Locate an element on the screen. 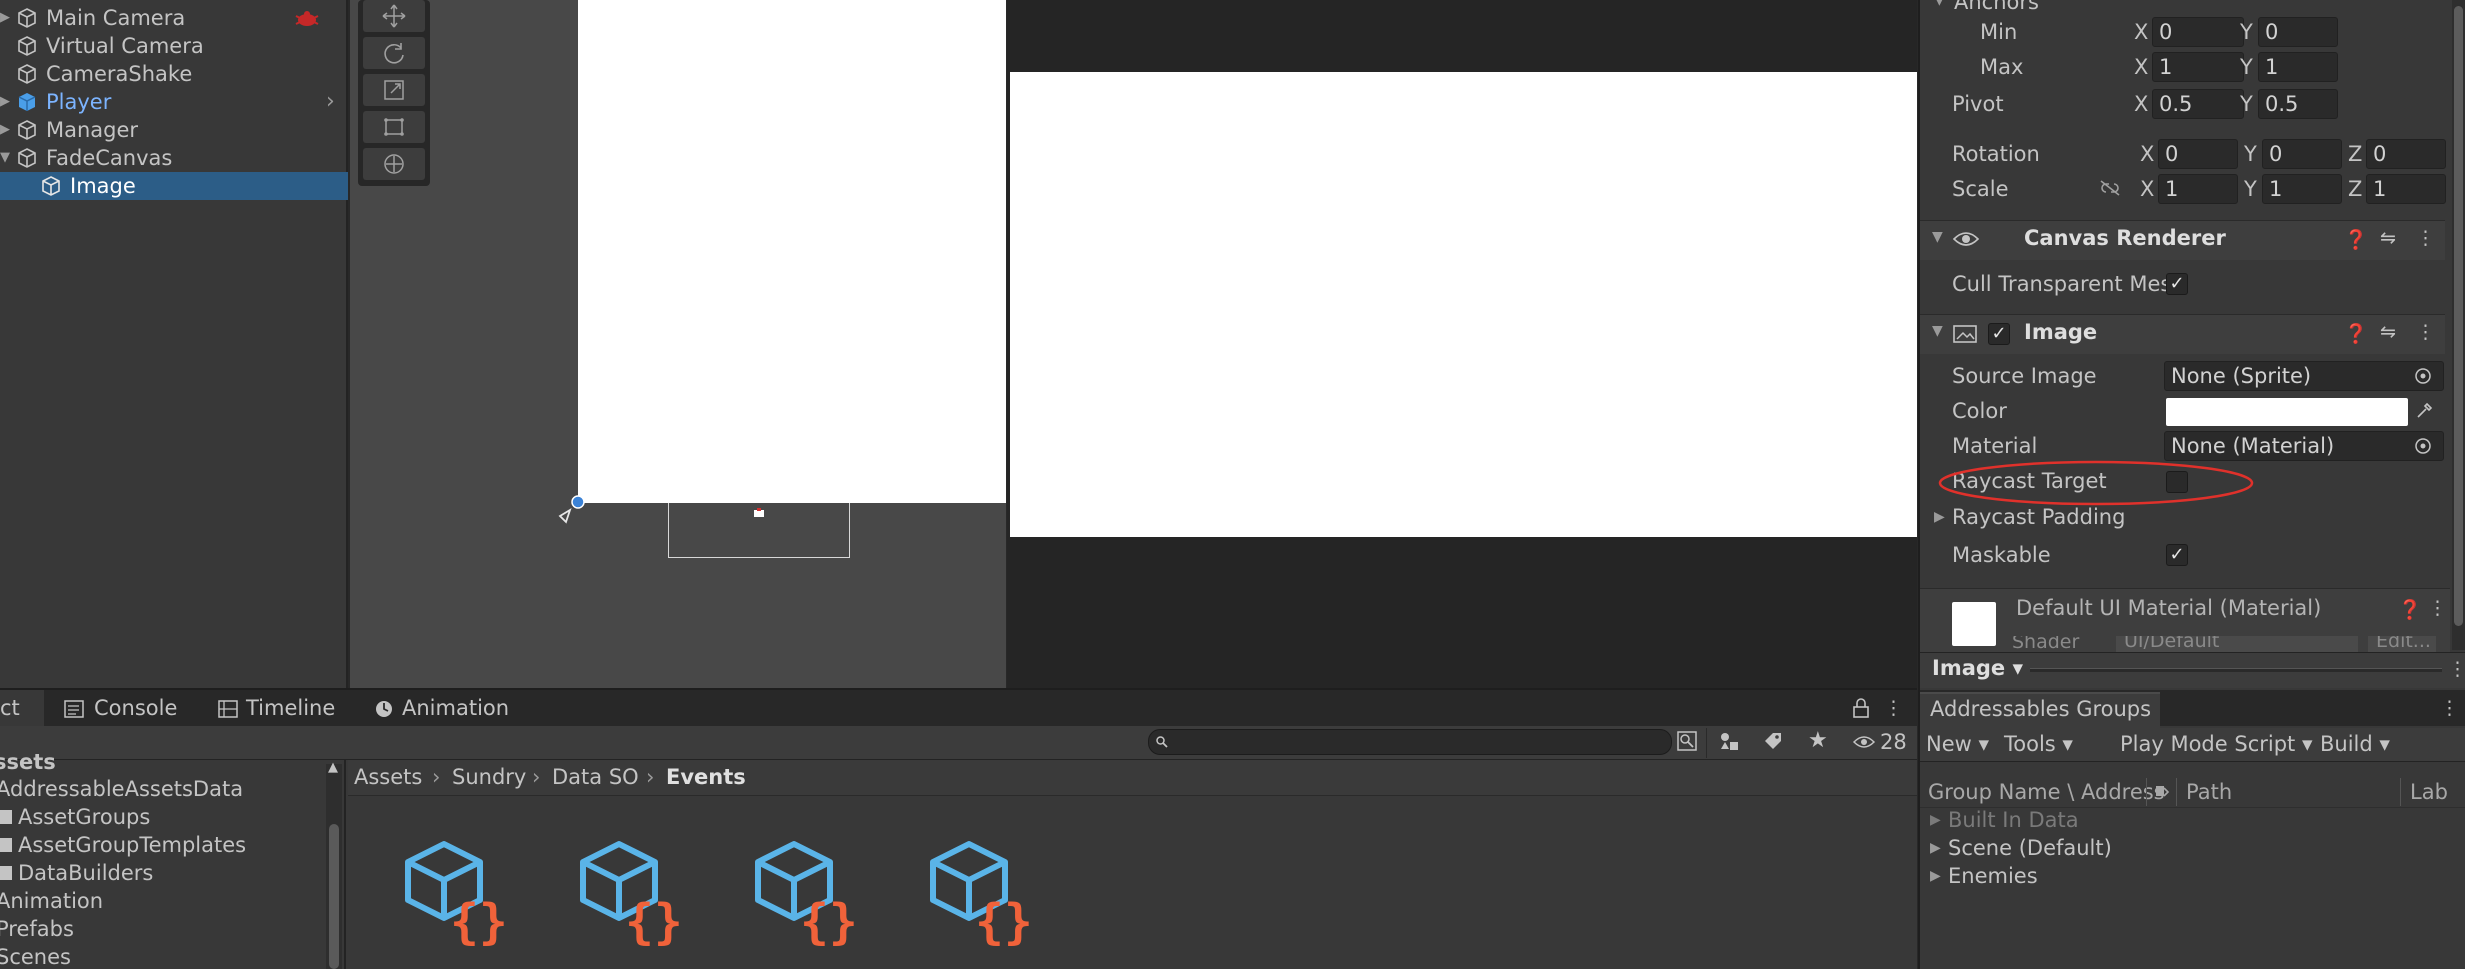 This screenshot has width=2465, height=969. image-enabled-checkbox: ✓ is located at coordinates (1999, 334).